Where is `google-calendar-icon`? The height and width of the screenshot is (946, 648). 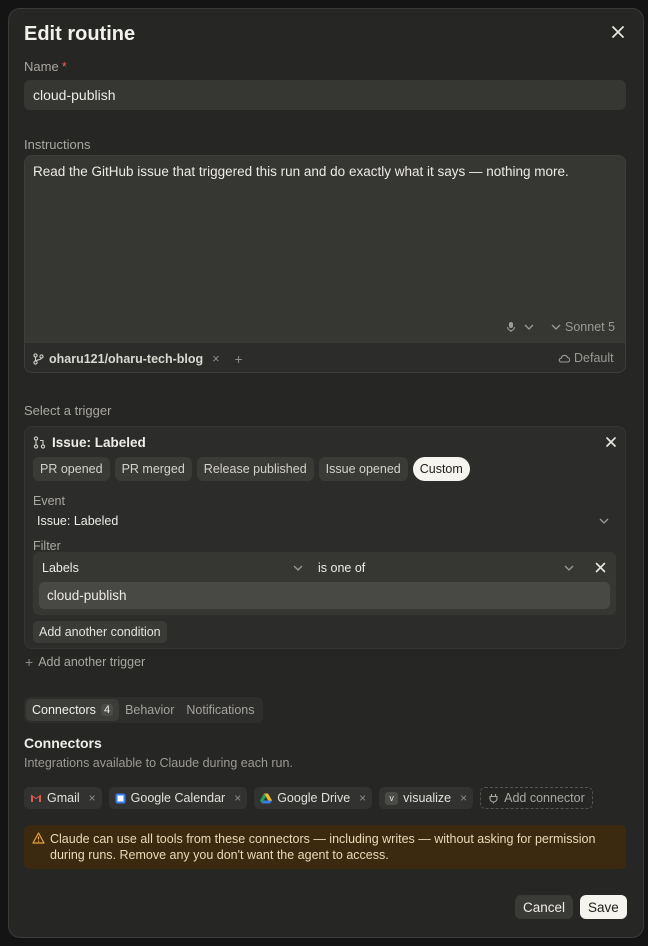
google-calendar-icon is located at coordinates (120, 798).